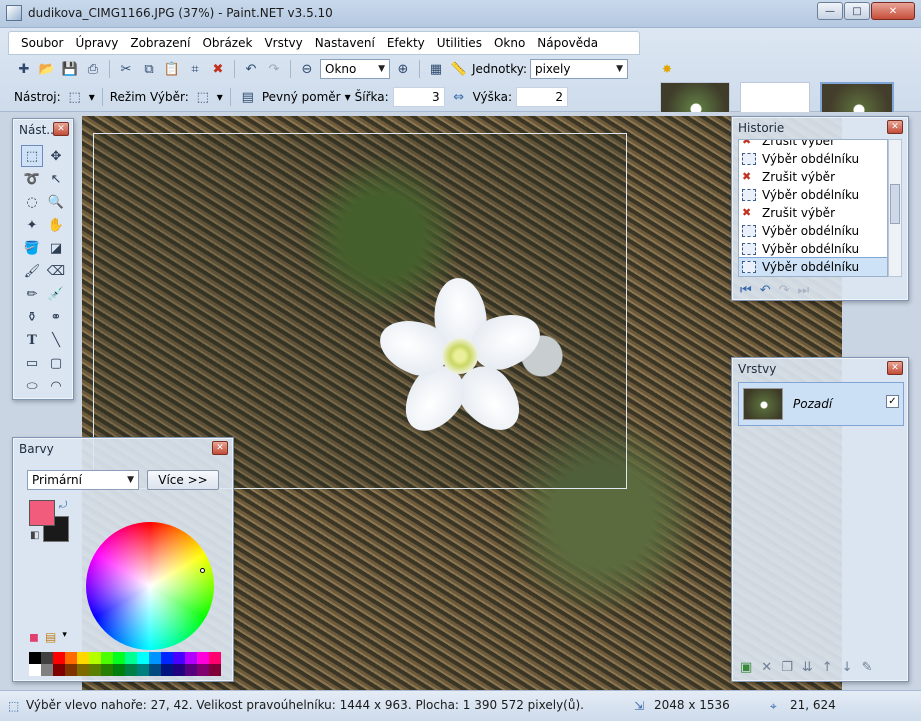 This screenshot has height=721, width=921. What do you see at coordinates (867, 667) in the screenshot?
I see `layer-properties-icon: ✎` at bounding box center [867, 667].